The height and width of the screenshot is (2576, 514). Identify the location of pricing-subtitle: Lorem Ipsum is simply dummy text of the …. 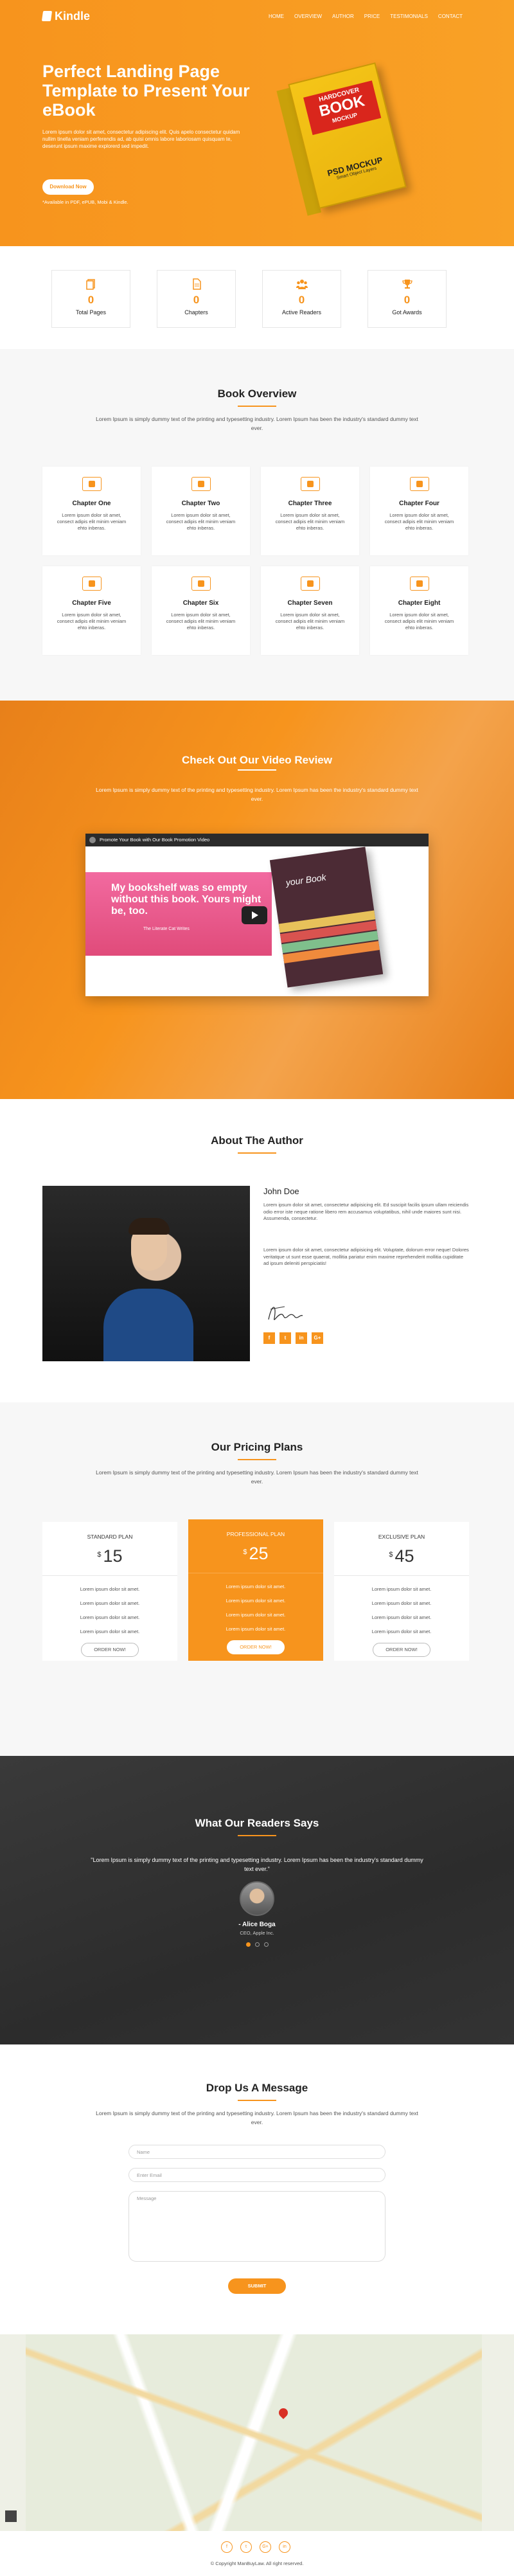
(257, 1477).